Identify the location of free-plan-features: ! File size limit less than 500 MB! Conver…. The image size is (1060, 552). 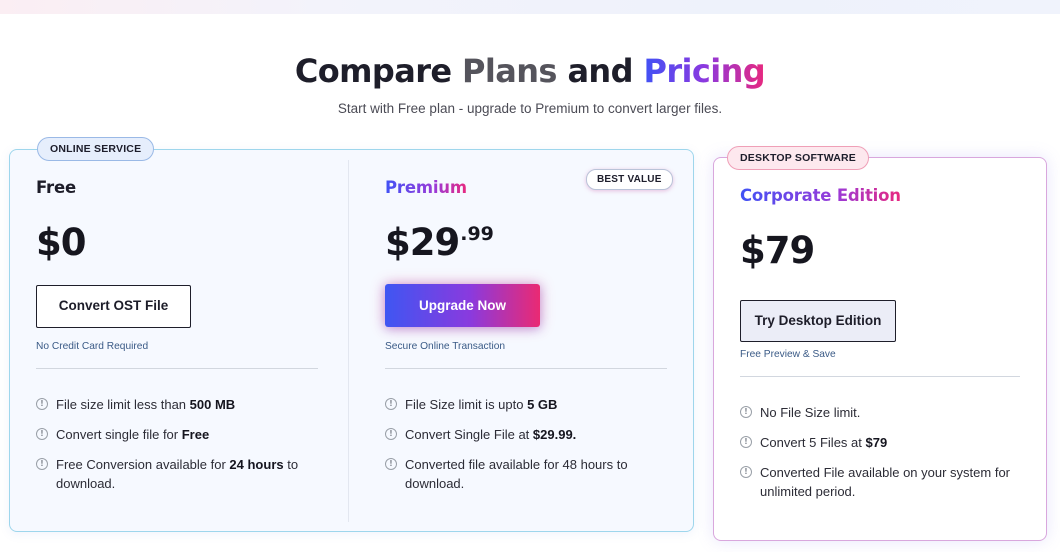
(181, 449).